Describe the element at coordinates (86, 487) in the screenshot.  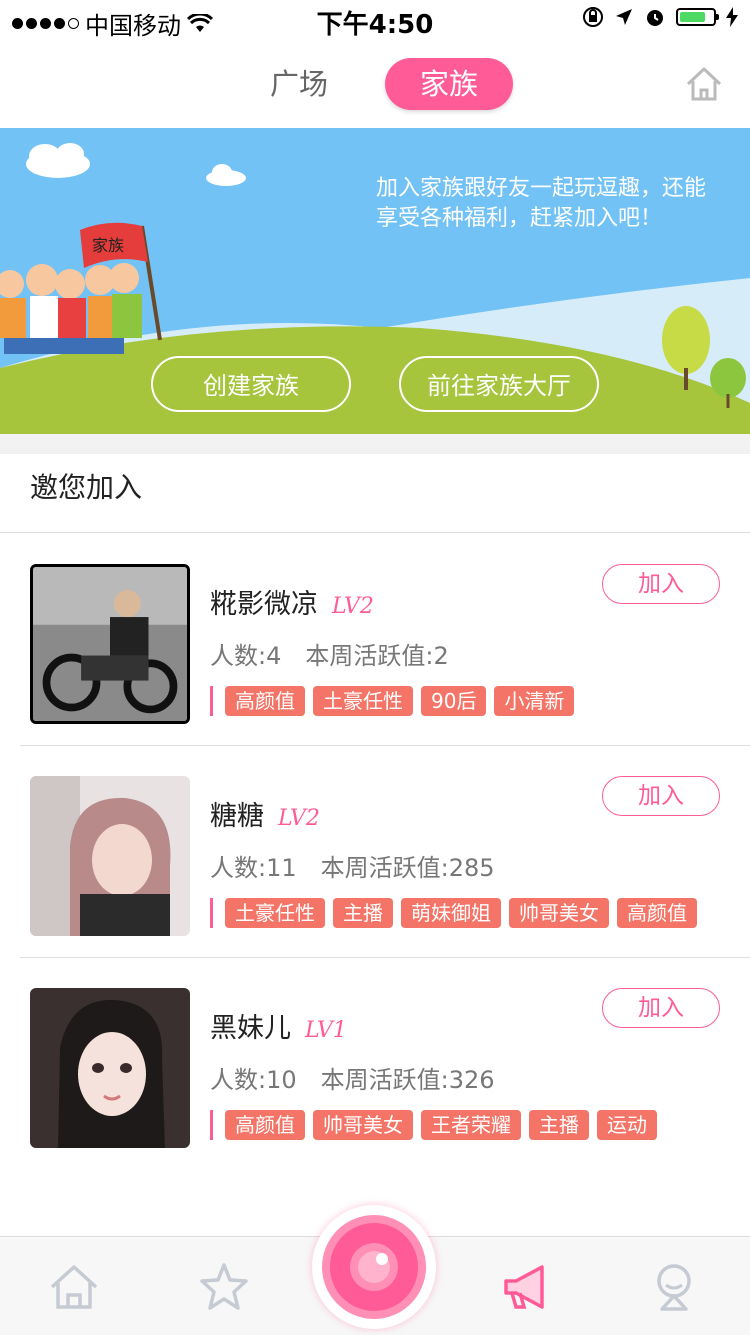
I see `section-title: 邀您加入` at that location.